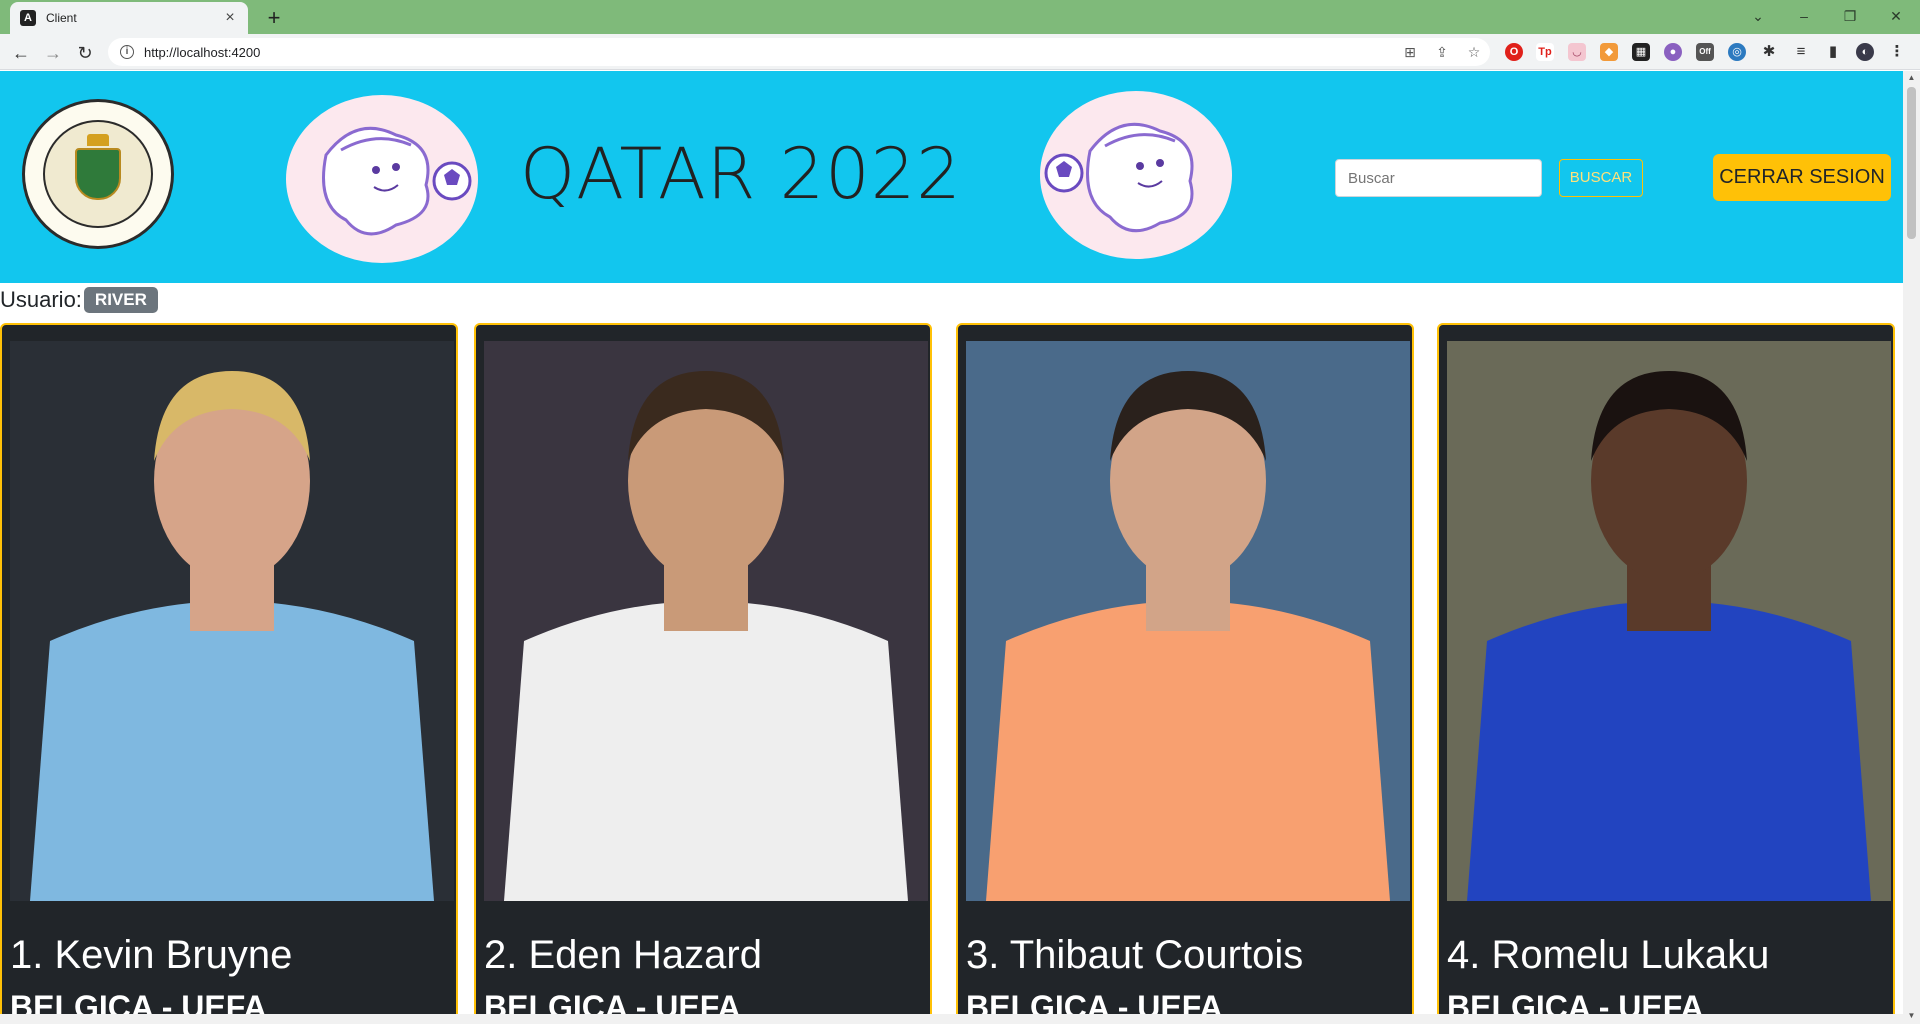  I want to click on profile-avatar: ◐, so click(1865, 52).